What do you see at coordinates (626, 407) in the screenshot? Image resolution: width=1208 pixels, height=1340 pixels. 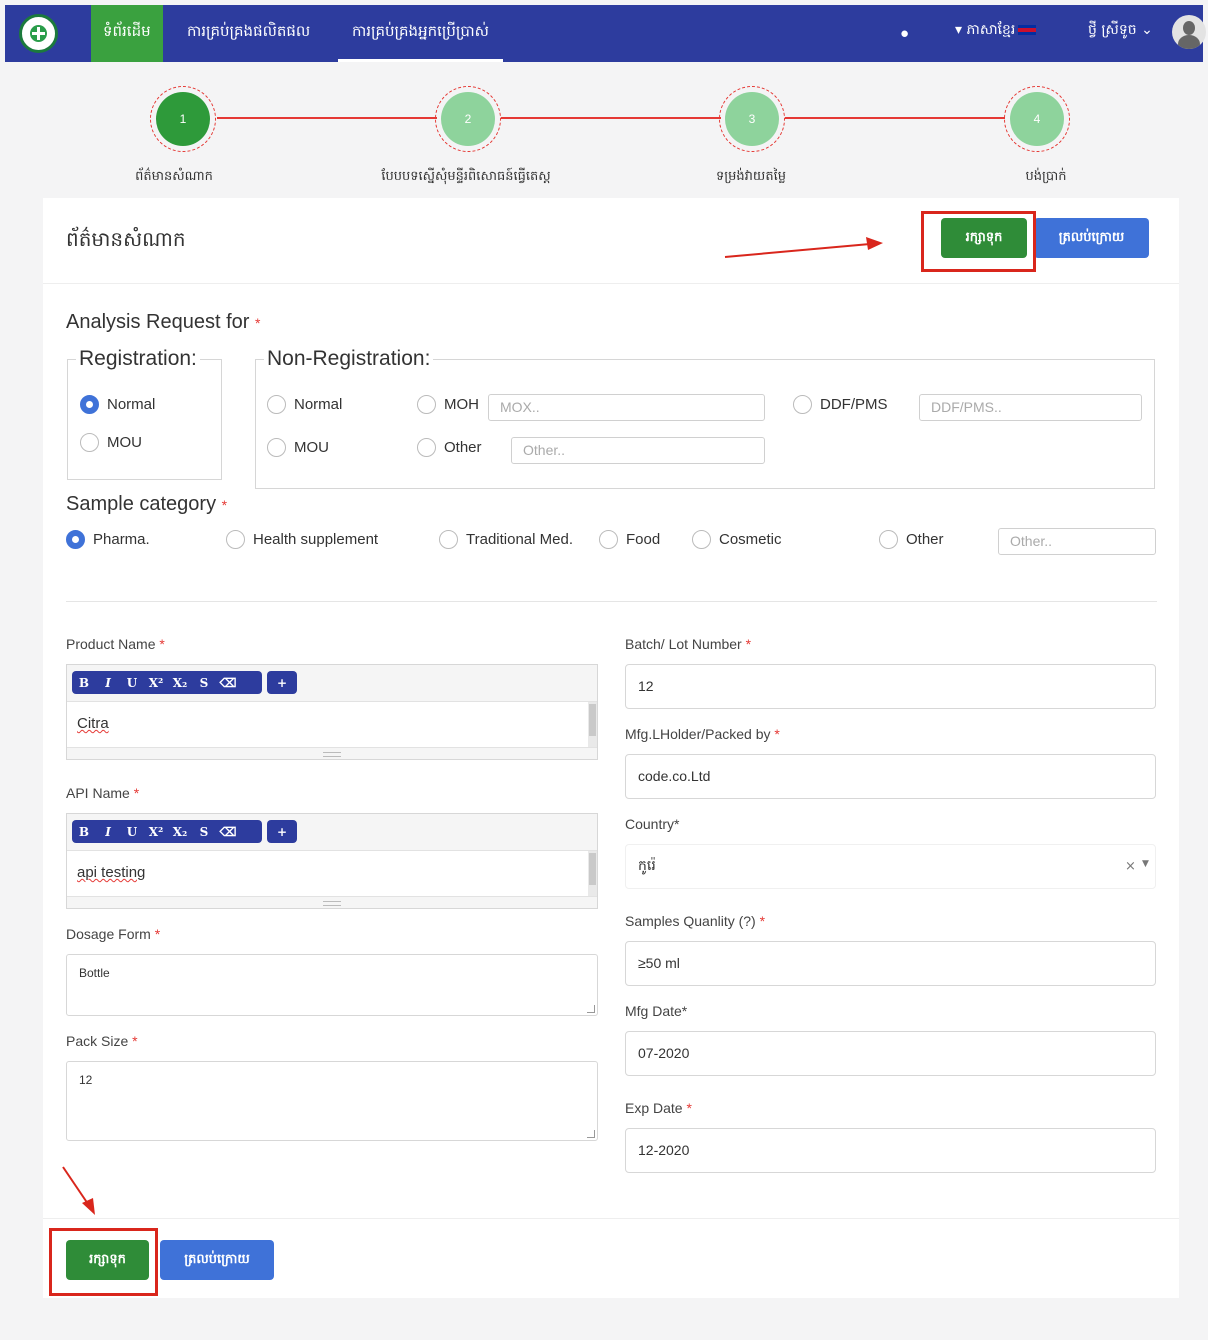 I see `moh-input: MOX..` at bounding box center [626, 407].